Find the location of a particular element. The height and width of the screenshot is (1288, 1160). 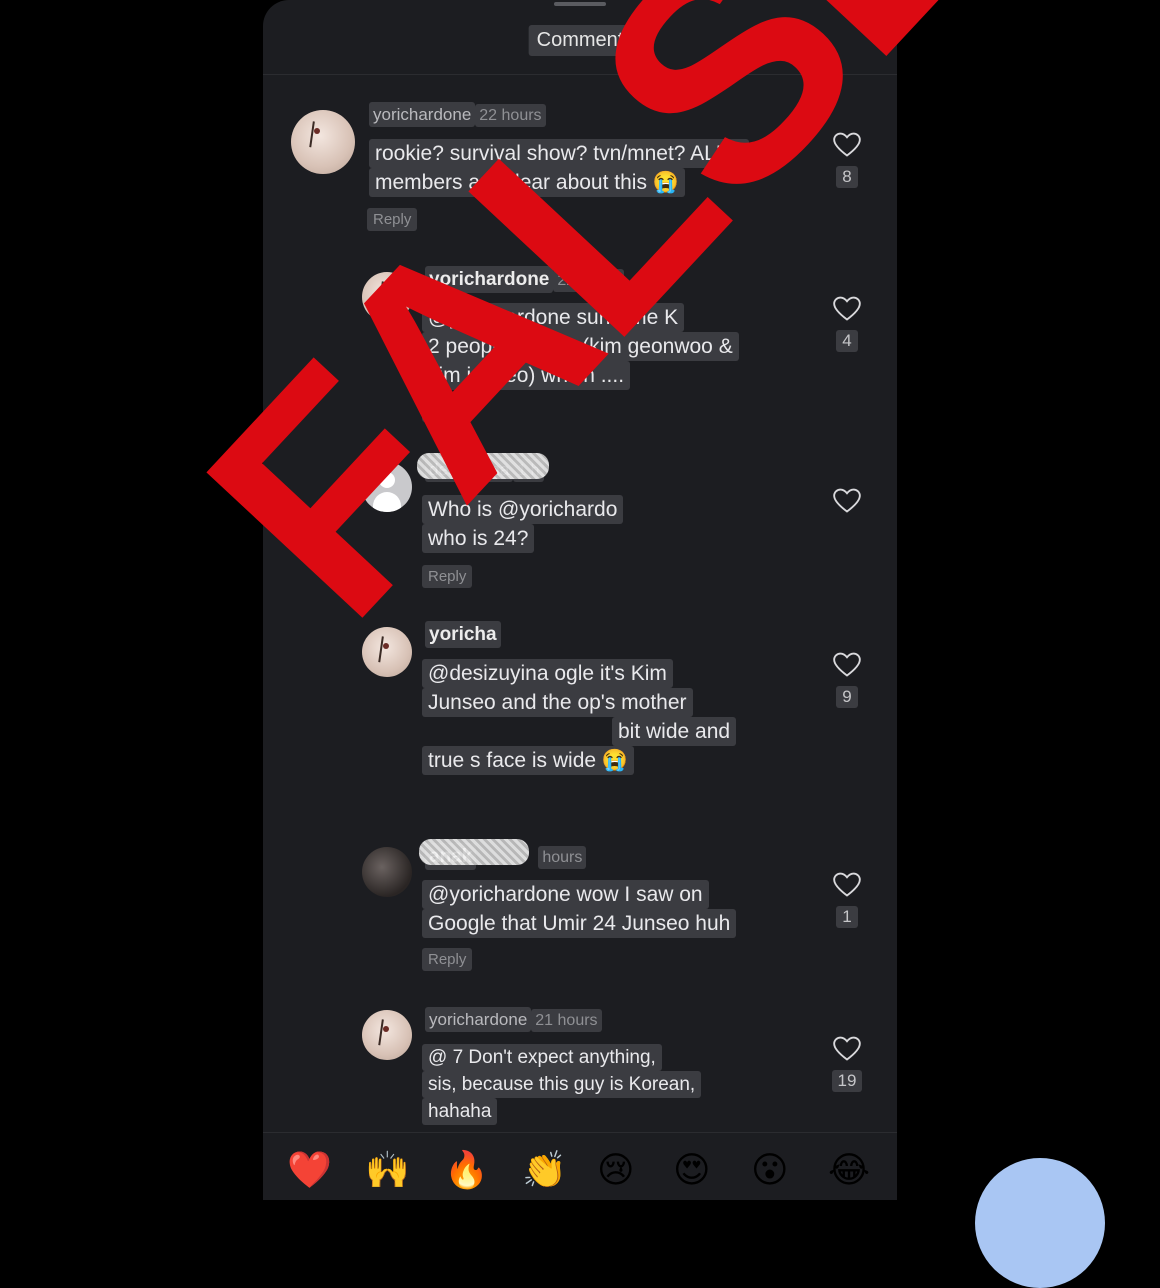

emoji-reaction-bar: ❤️ 🙌 🔥 👏 😢 😍 😮 😂 is located at coordinates (580, 1166).